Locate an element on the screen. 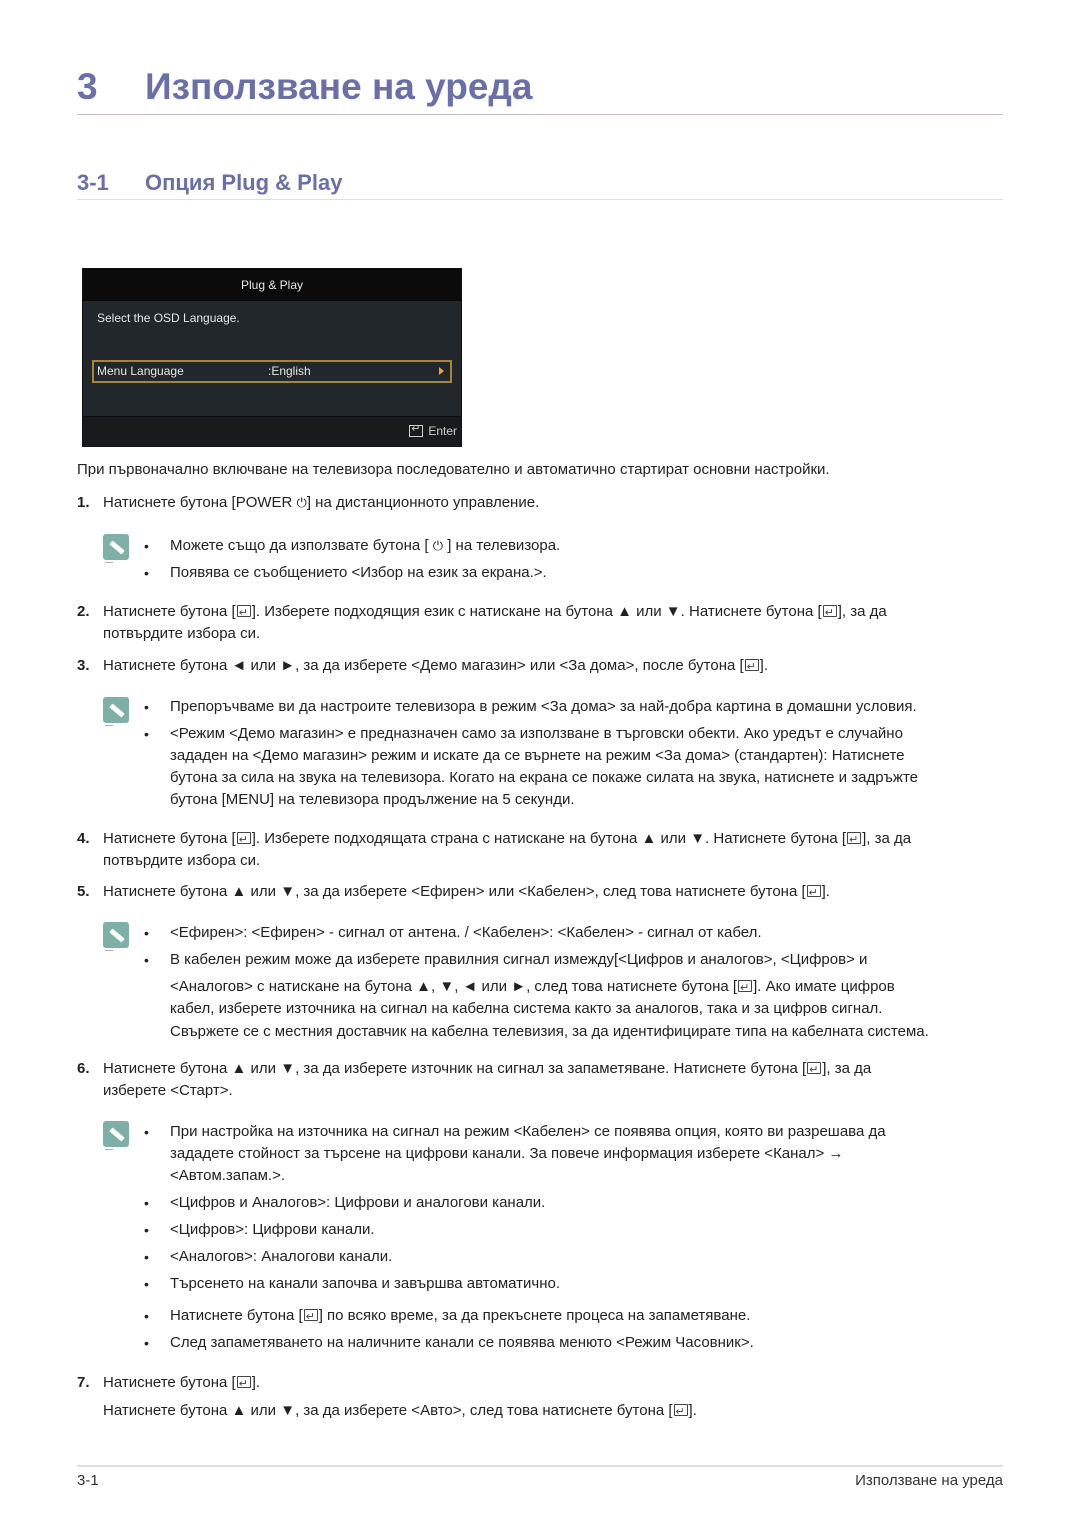  osd-enter-label: Enter is located at coordinates (442, 431).